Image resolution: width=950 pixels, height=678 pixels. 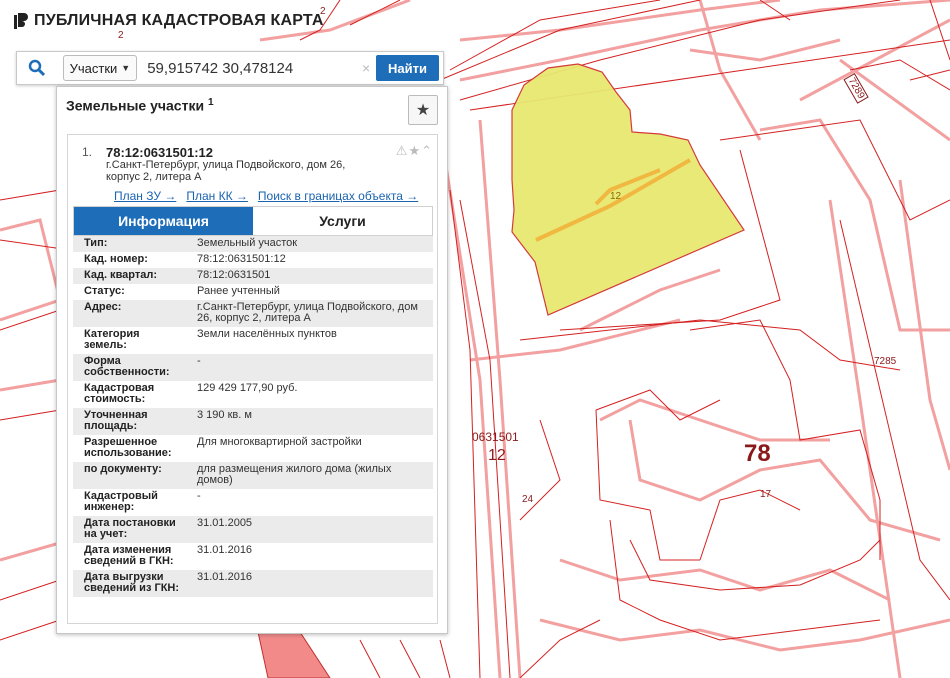 What do you see at coordinates (129, 555) in the screenshot?
I see `field-label: Дата изменения сведений в ГКН:` at bounding box center [129, 555].